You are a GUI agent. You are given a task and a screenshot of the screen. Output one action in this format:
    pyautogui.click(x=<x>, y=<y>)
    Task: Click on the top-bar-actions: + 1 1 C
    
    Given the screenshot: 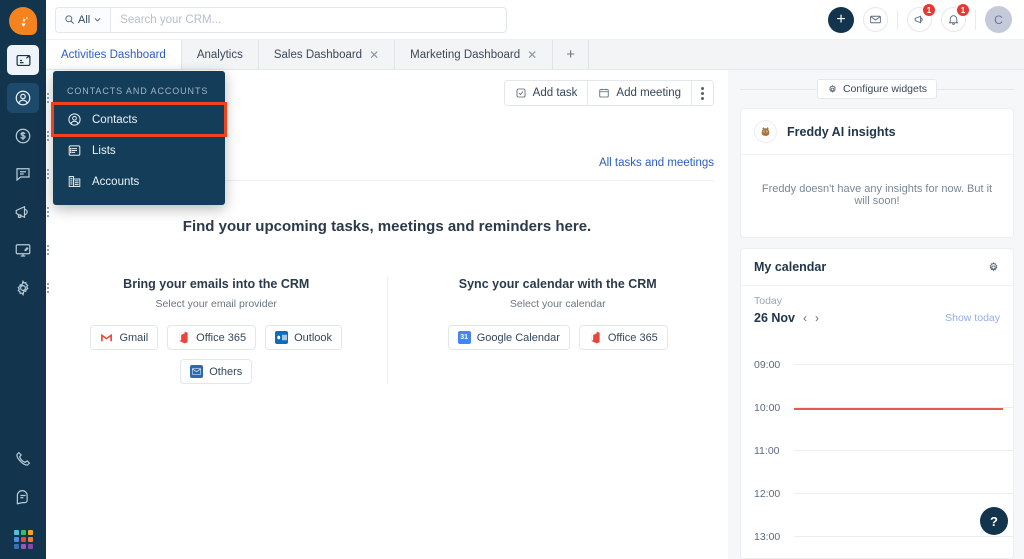 What is the action you would take?
    pyautogui.click(x=920, y=18)
    